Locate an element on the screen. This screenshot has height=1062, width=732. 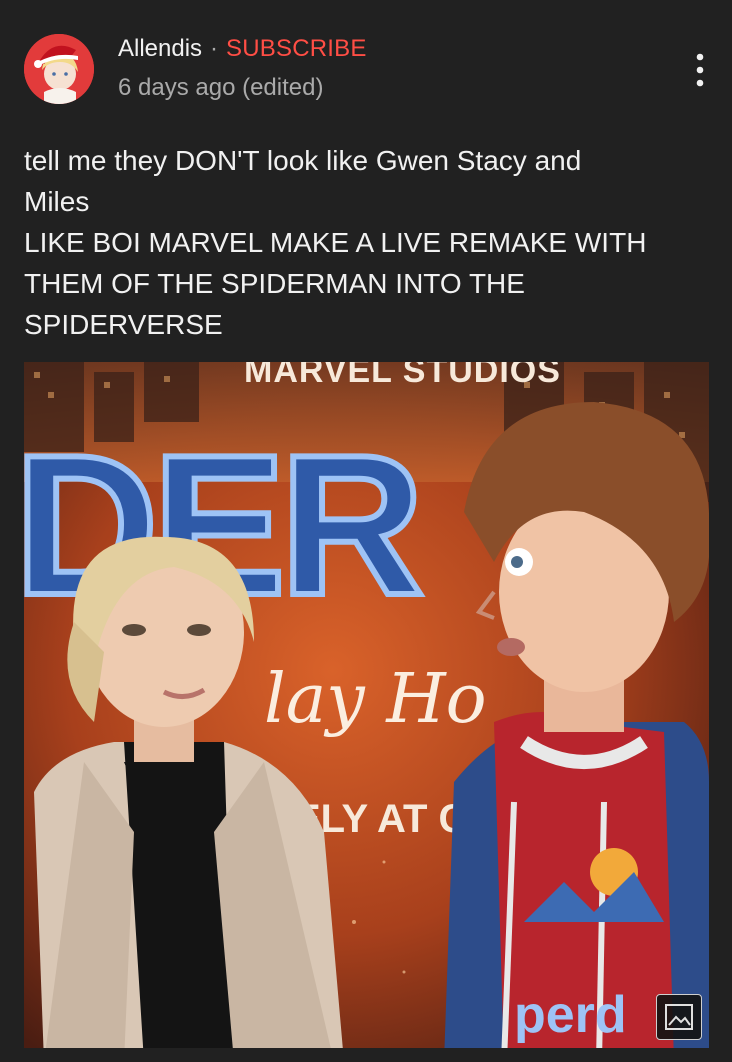
image-icon is located at coordinates (679, 1017).